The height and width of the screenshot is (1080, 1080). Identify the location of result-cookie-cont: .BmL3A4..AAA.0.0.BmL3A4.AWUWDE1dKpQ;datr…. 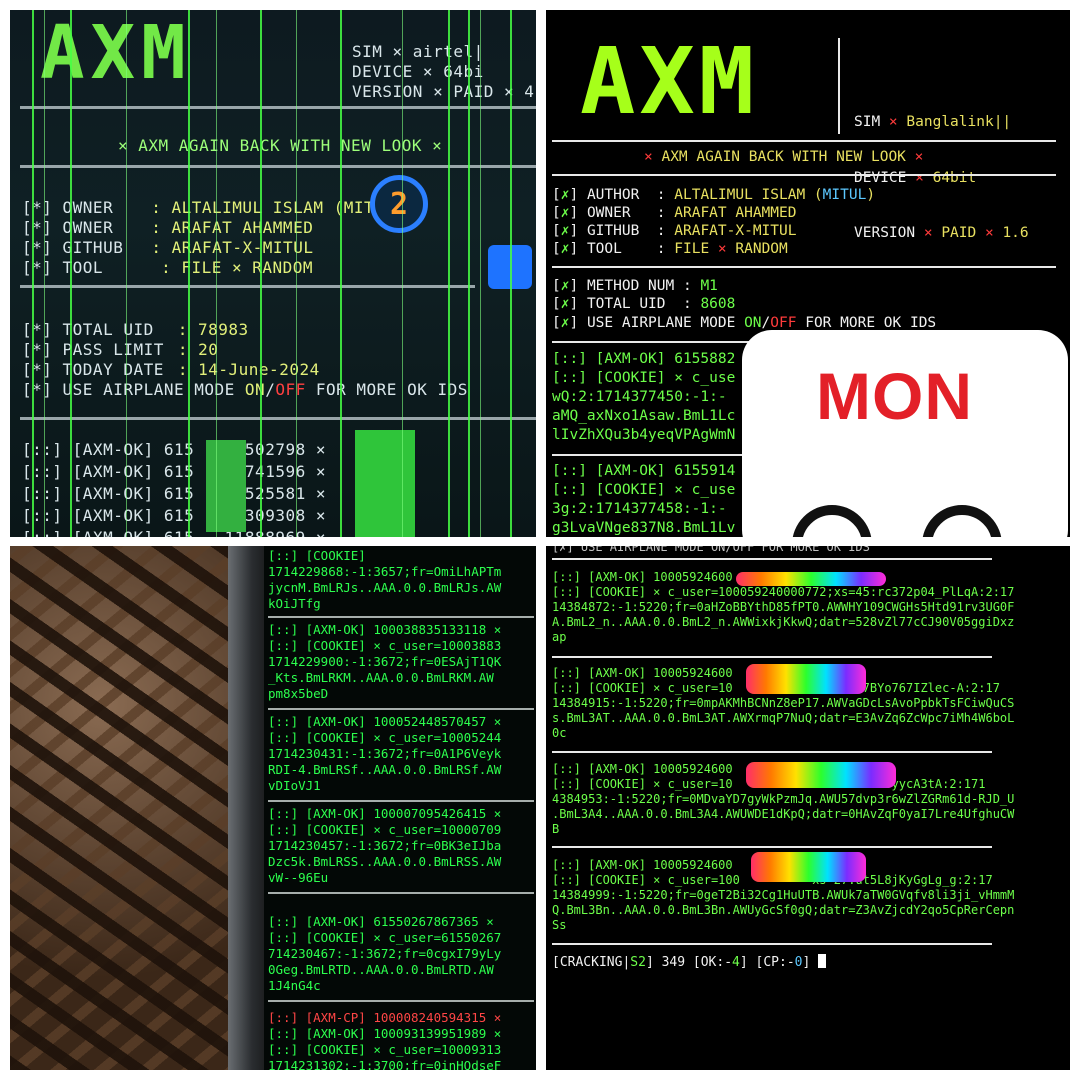
(783, 814).